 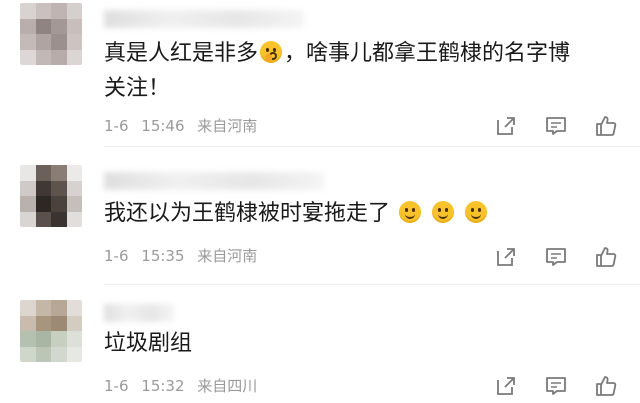 What do you see at coordinates (247, 213) in the screenshot?
I see `comment-text-part: 我还以为王鹤棣被时宴拖走了` at bounding box center [247, 213].